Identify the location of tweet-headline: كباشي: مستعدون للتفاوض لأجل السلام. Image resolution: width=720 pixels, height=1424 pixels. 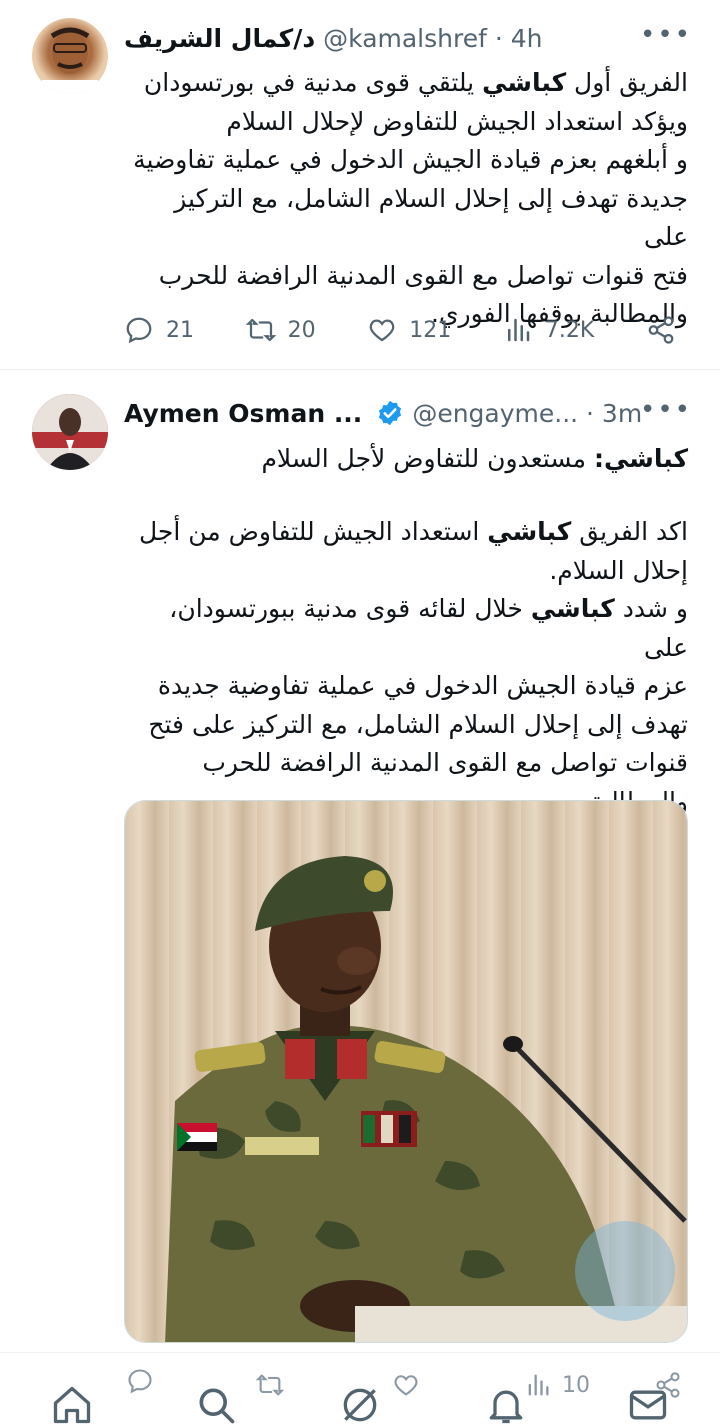
(474, 458).